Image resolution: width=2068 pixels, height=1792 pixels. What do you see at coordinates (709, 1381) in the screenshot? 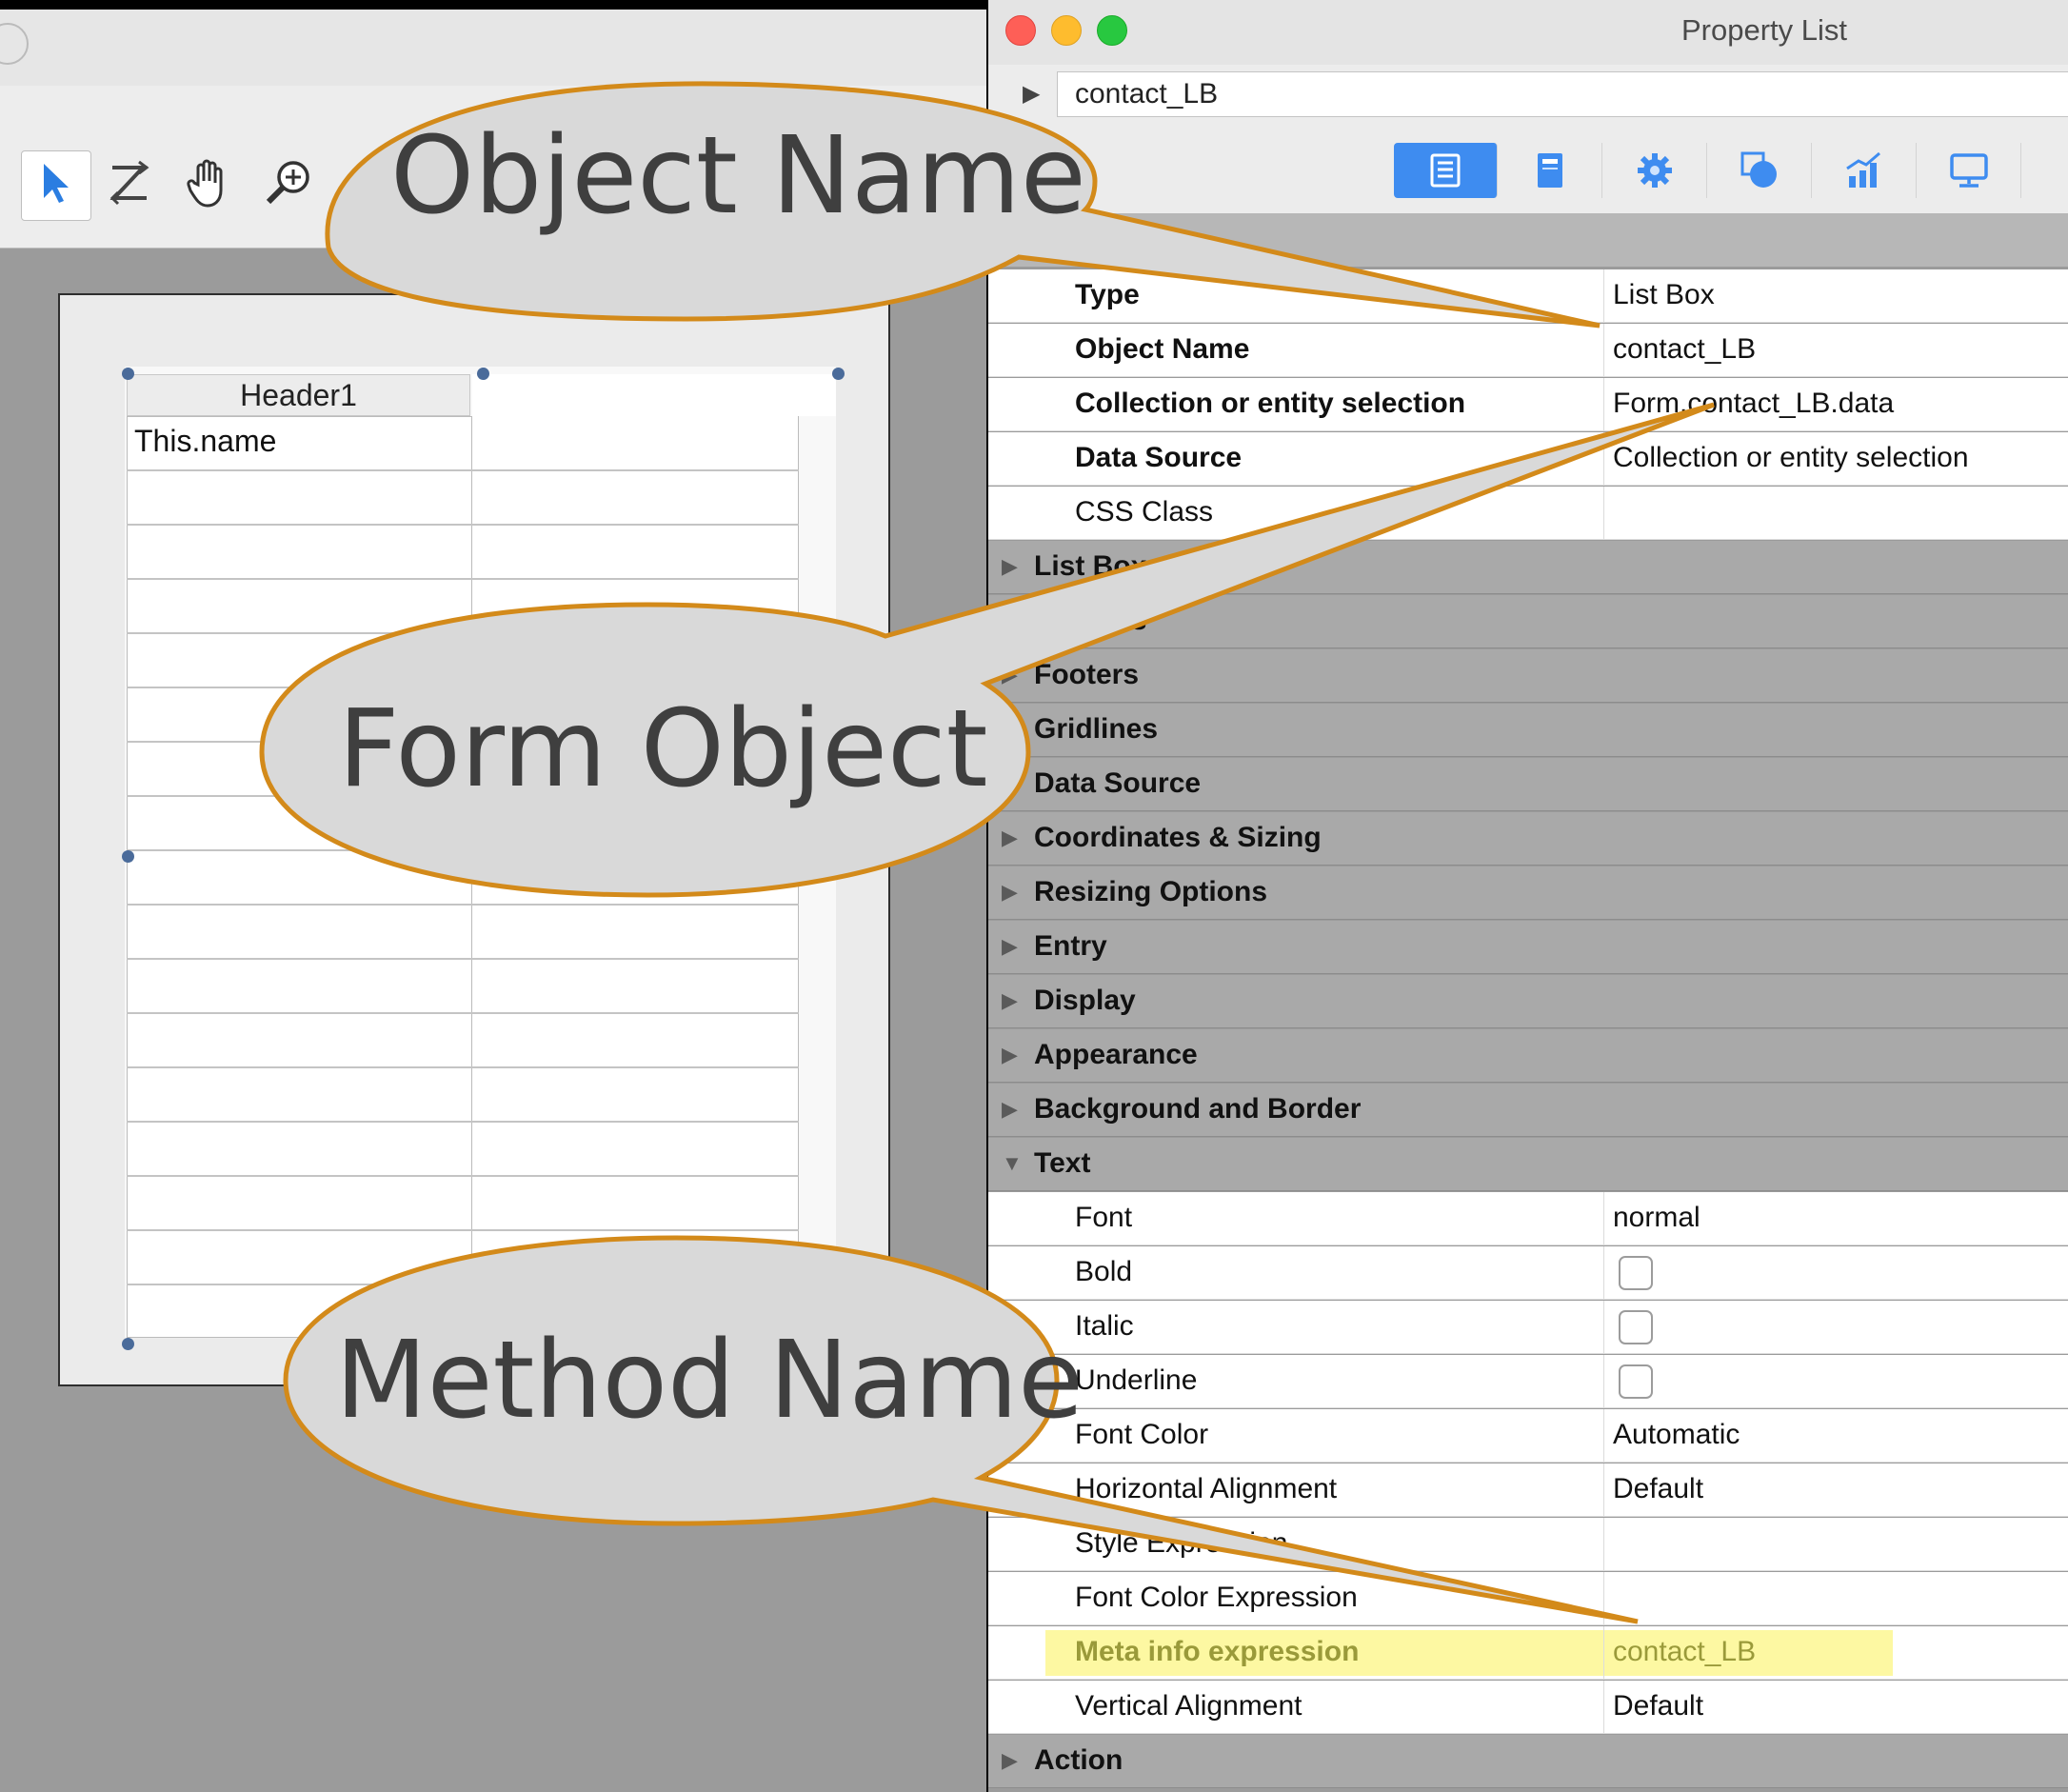
I see `callout-method-name: Method Name` at bounding box center [709, 1381].